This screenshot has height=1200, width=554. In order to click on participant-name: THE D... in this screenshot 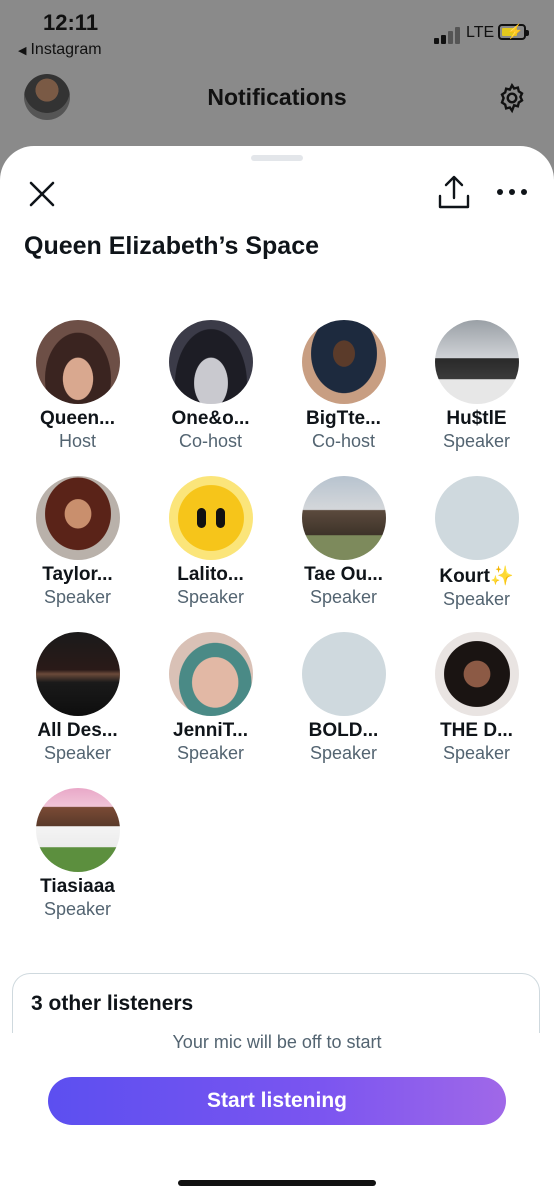, I will do `click(476, 730)`.